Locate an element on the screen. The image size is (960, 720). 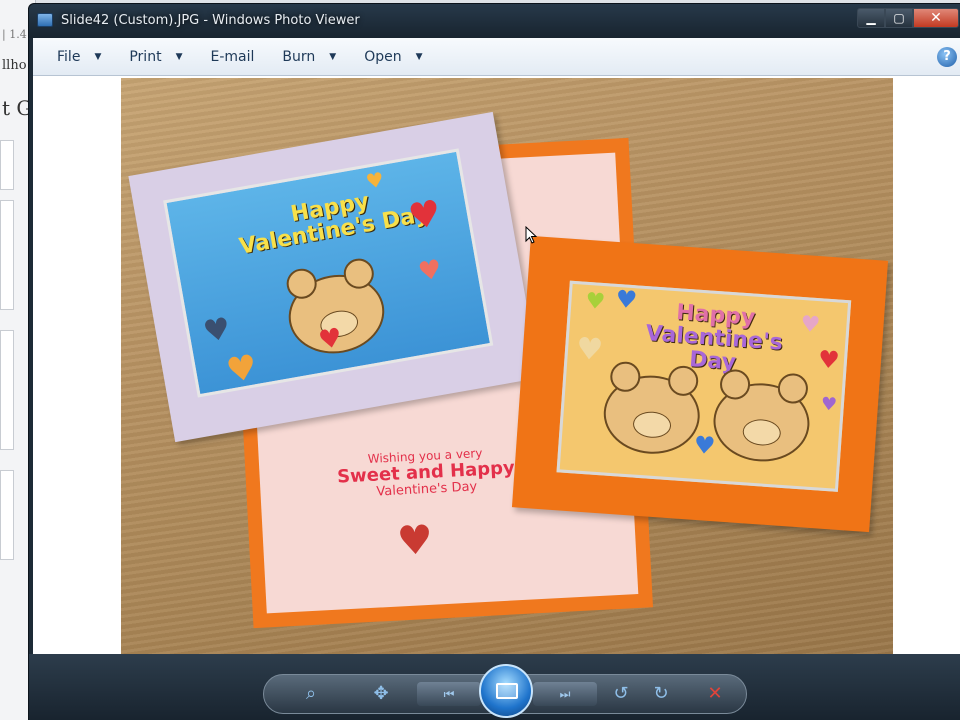
minimize-button: ▁ is located at coordinates (871, 18).